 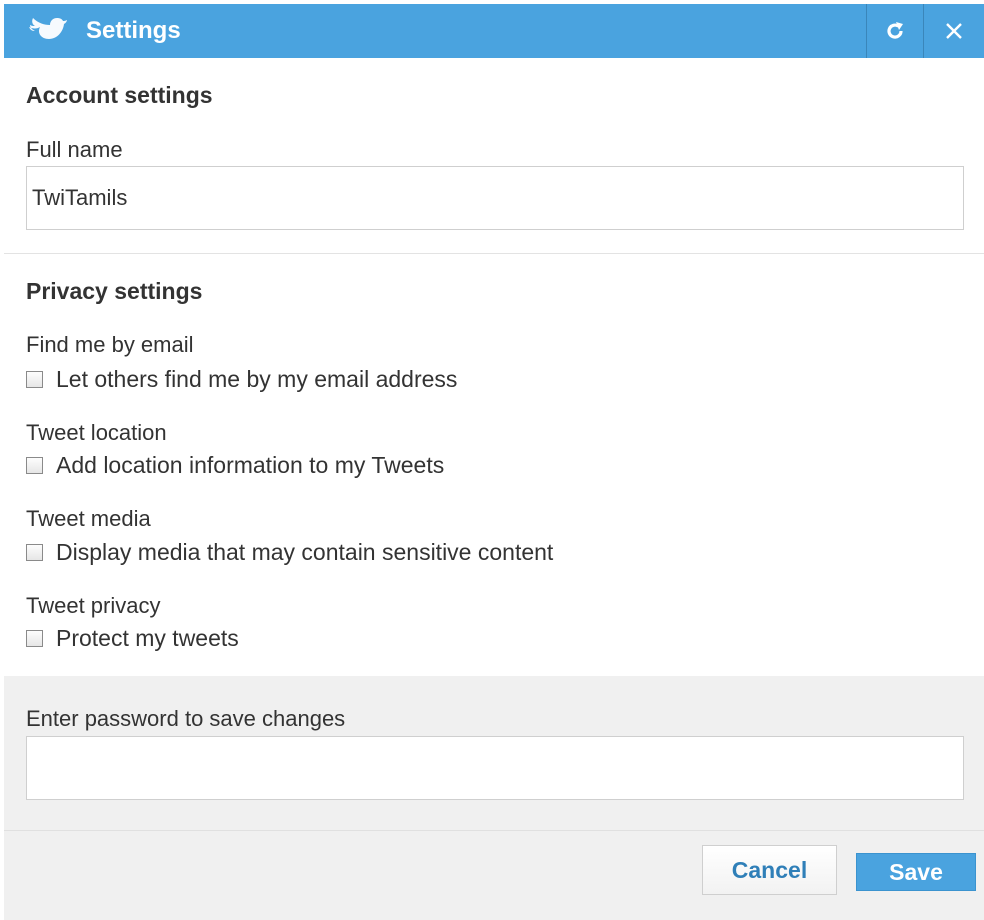 I want to click on refresh-button, so click(x=894, y=31).